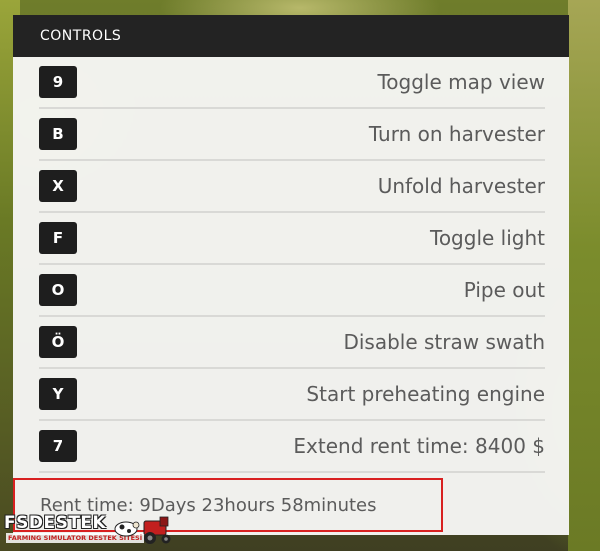 Image resolution: width=600 pixels, height=551 pixels. I want to click on key-cap: F, so click(58, 238).